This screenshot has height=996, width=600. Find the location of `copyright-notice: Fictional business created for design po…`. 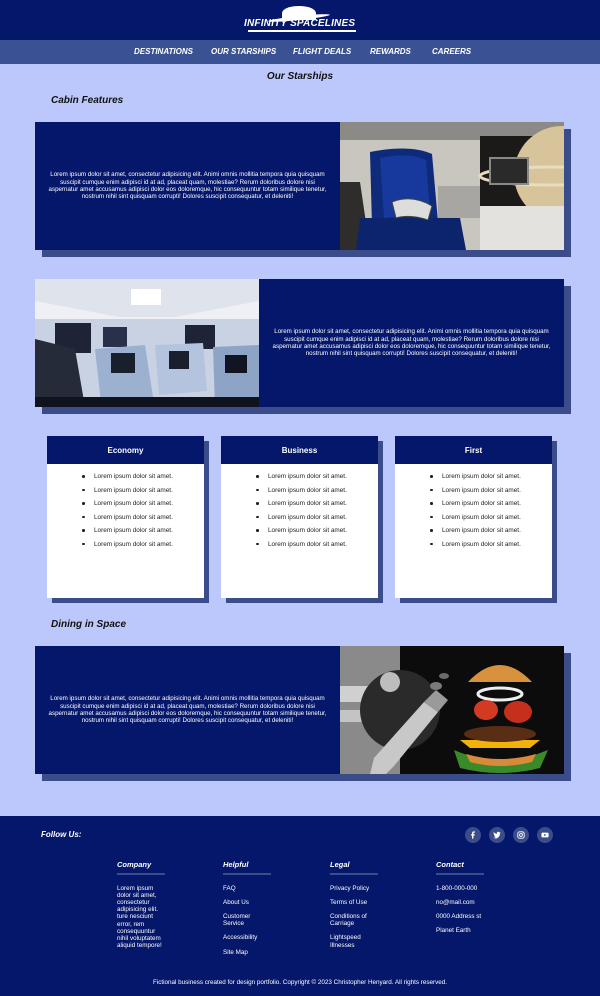

copyright-notice: Fictional business created for design po… is located at coordinates (300, 982).